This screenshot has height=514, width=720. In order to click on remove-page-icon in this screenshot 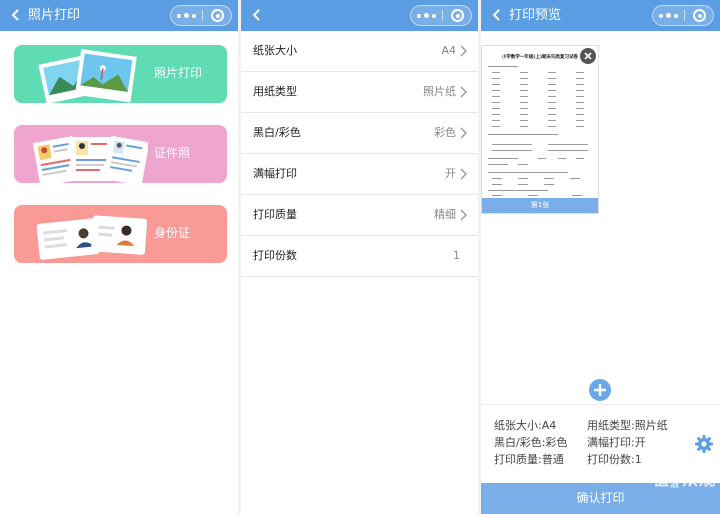, I will do `click(588, 56)`.